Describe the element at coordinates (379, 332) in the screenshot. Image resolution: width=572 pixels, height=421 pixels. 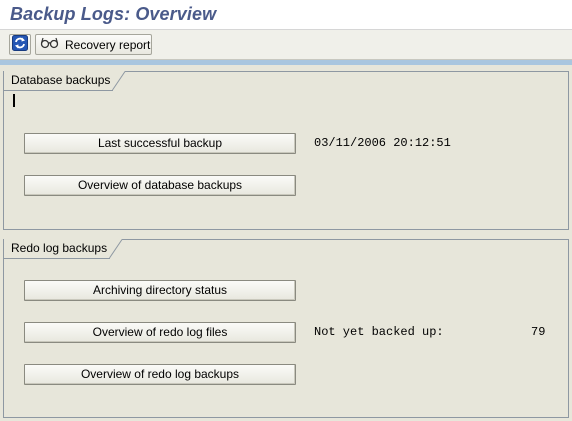
I see `not-backed-up-label: Not yet backed up:` at that location.